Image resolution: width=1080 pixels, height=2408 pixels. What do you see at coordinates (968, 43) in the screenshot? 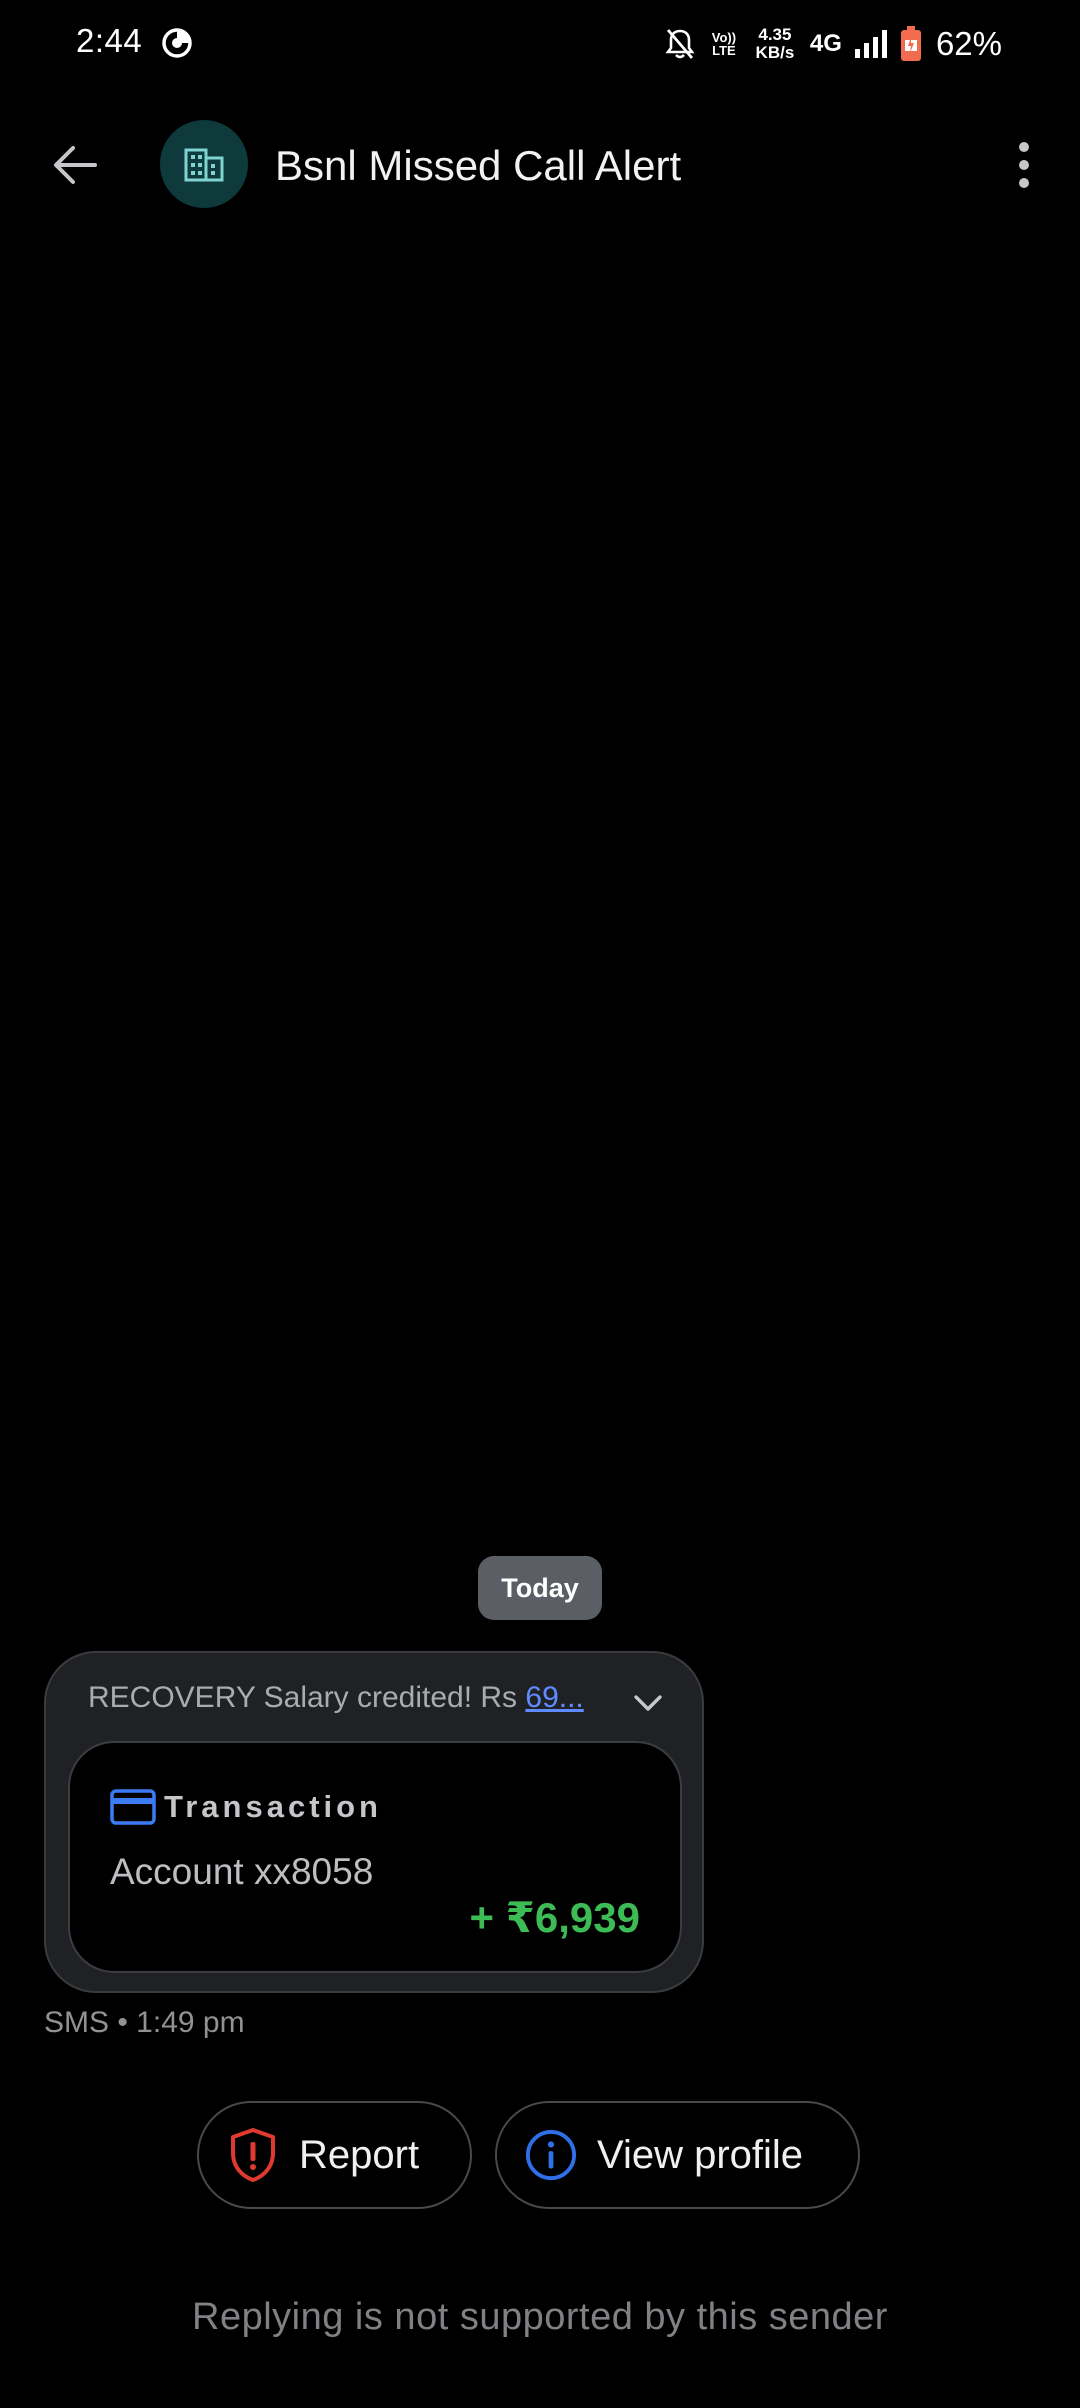
I see `battery-percent: 62%` at bounding box center [968, 43].